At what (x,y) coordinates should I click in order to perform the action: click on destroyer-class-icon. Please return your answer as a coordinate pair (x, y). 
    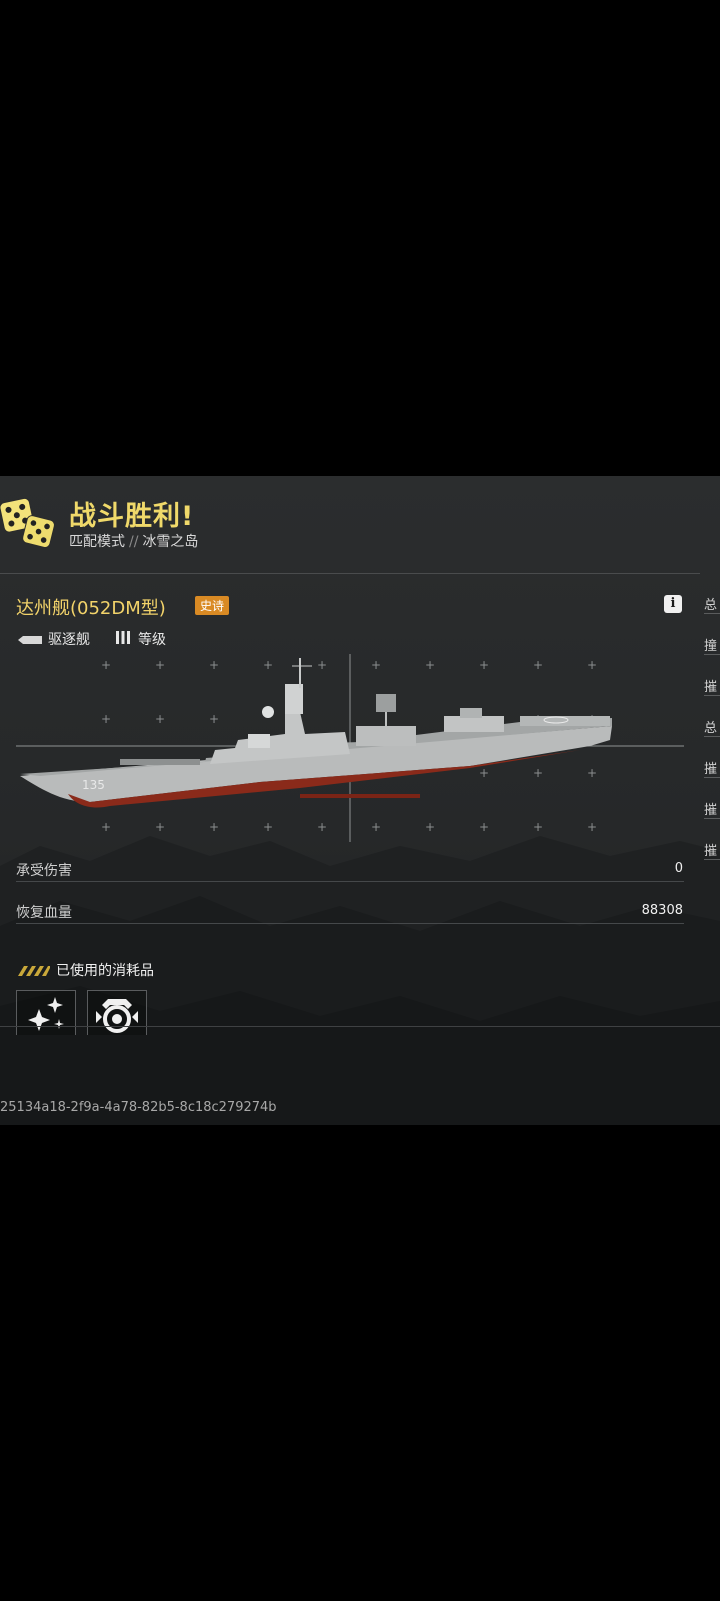
    Looking at the image, I should click on (30, 640).